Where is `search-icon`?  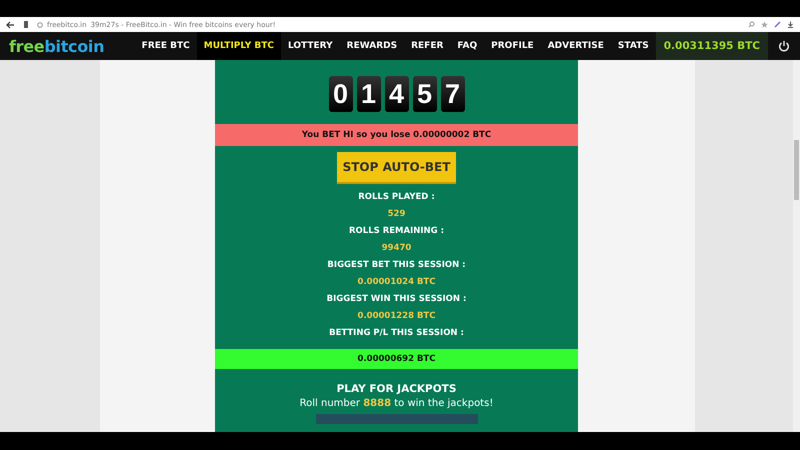 search-icon is located at coordinates (751, 24).